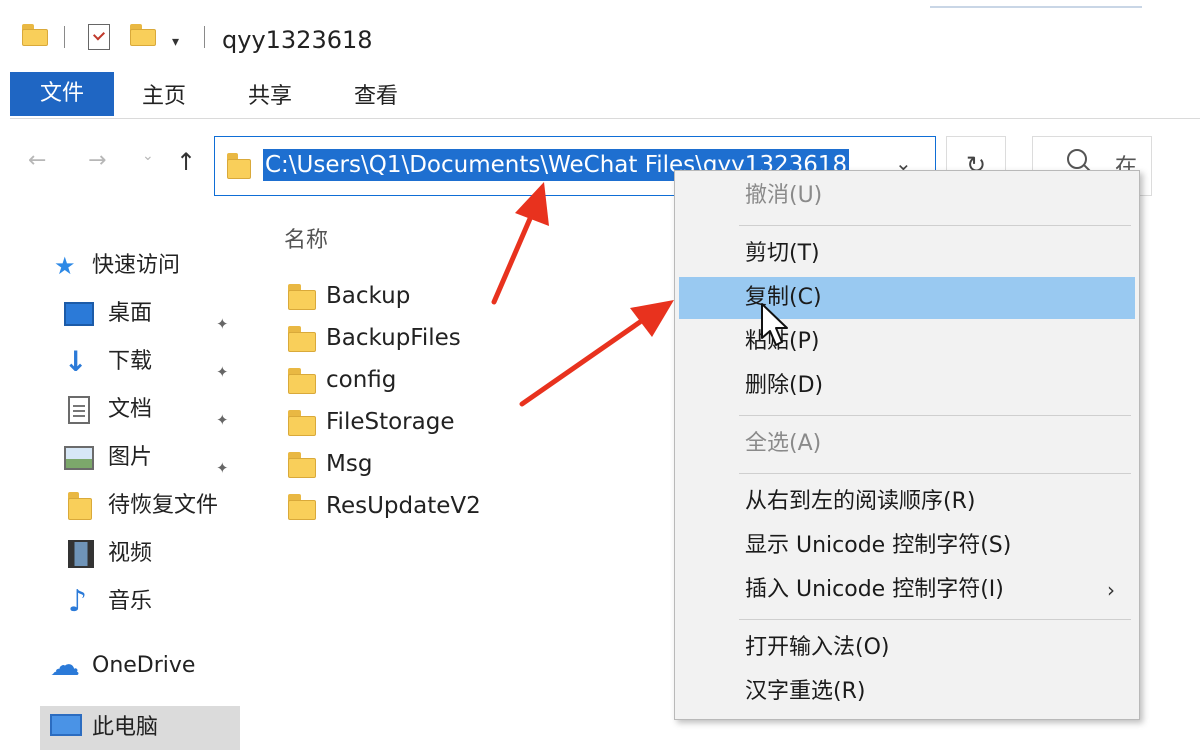 The image size is (1200, 756). I want to click on menu-item-label: 显示 Unicode 控制字符(S), so click(878, 545).